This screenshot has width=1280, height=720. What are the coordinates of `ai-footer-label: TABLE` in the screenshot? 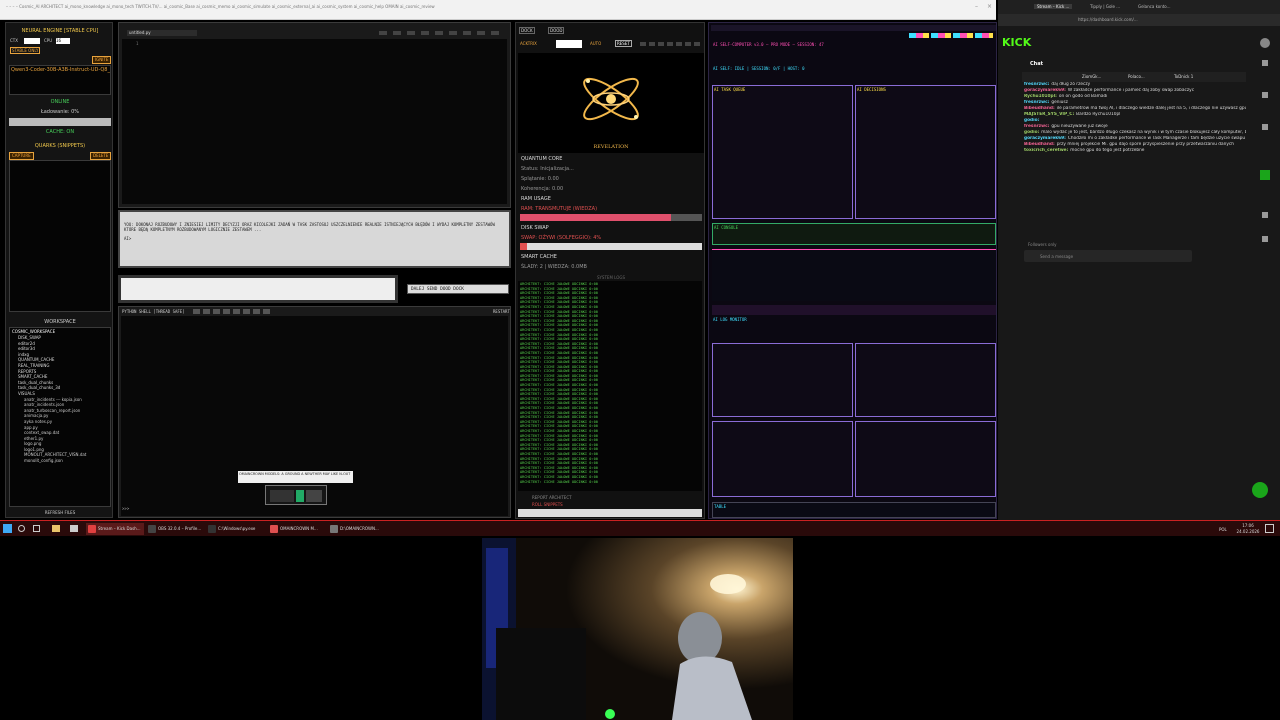 It's located at (720, 506).